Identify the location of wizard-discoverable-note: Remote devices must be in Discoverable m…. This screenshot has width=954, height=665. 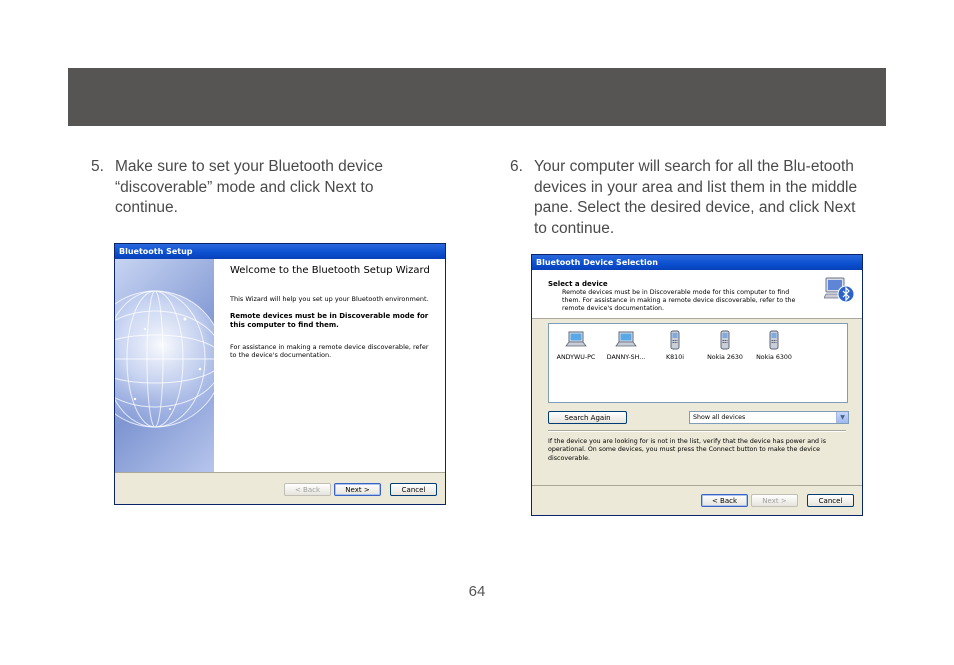
(329, 320).